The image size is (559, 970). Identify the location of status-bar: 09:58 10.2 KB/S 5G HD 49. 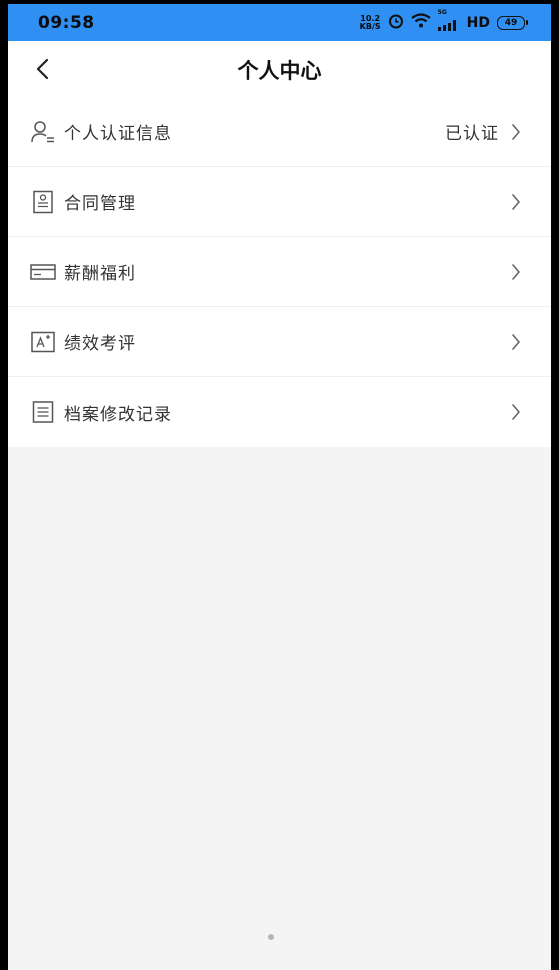
(279, 22).